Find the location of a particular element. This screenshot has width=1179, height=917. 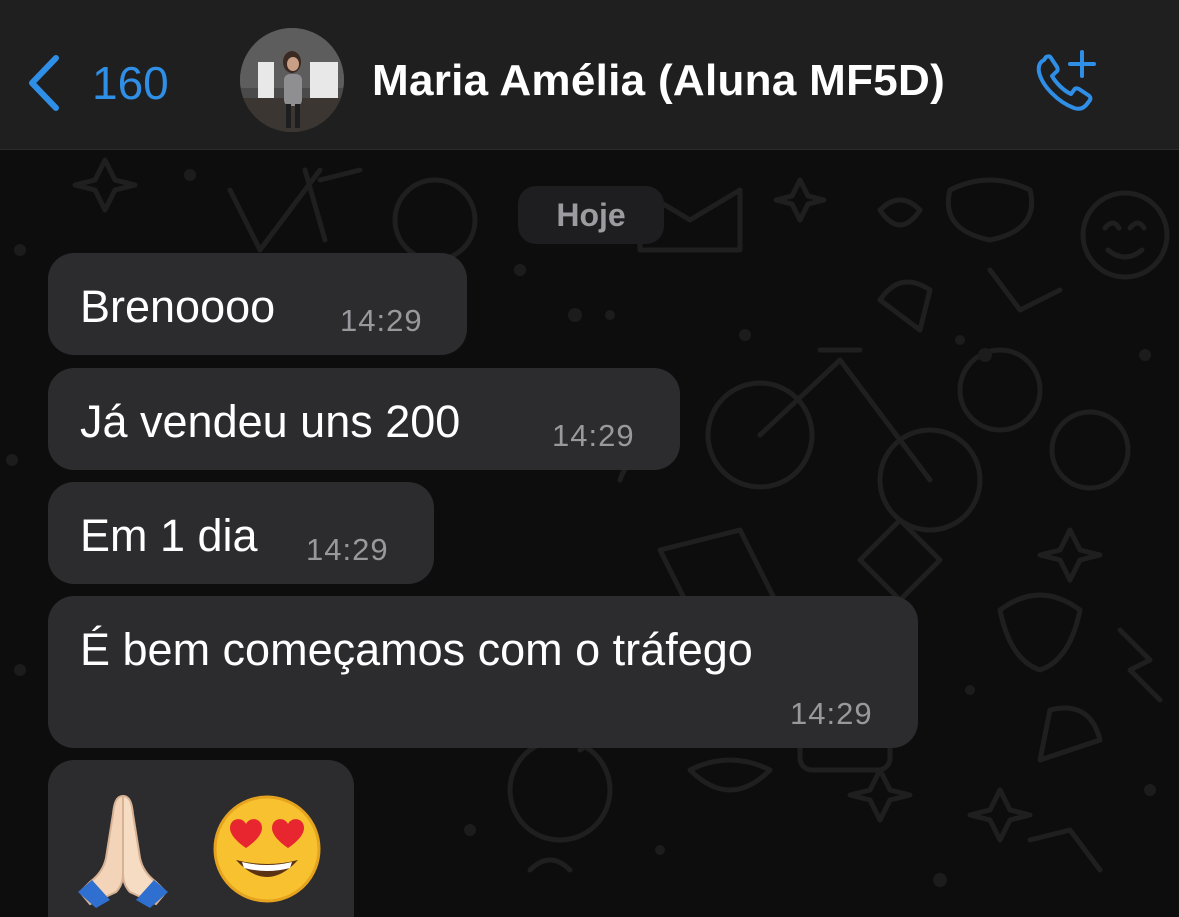

emoji-message-bubble: 🙏🏻 😍 is located at coordinates (201, 838).